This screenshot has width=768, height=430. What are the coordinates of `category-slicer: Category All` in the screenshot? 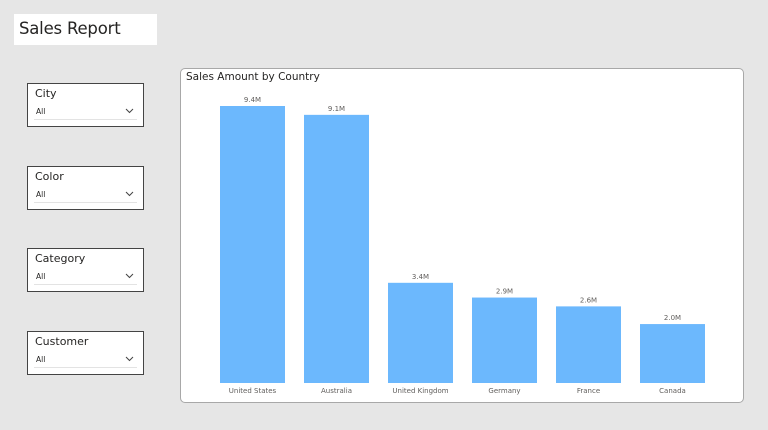 It's located at (85, 270).